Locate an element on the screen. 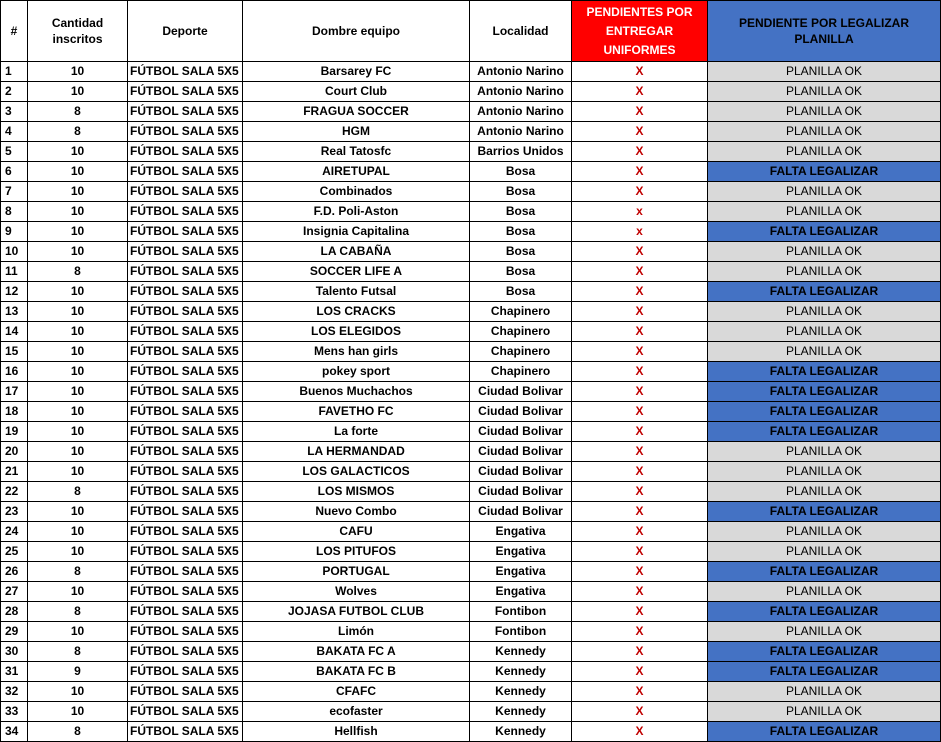  cell-num: 22 is located at coordinates (14, 491).